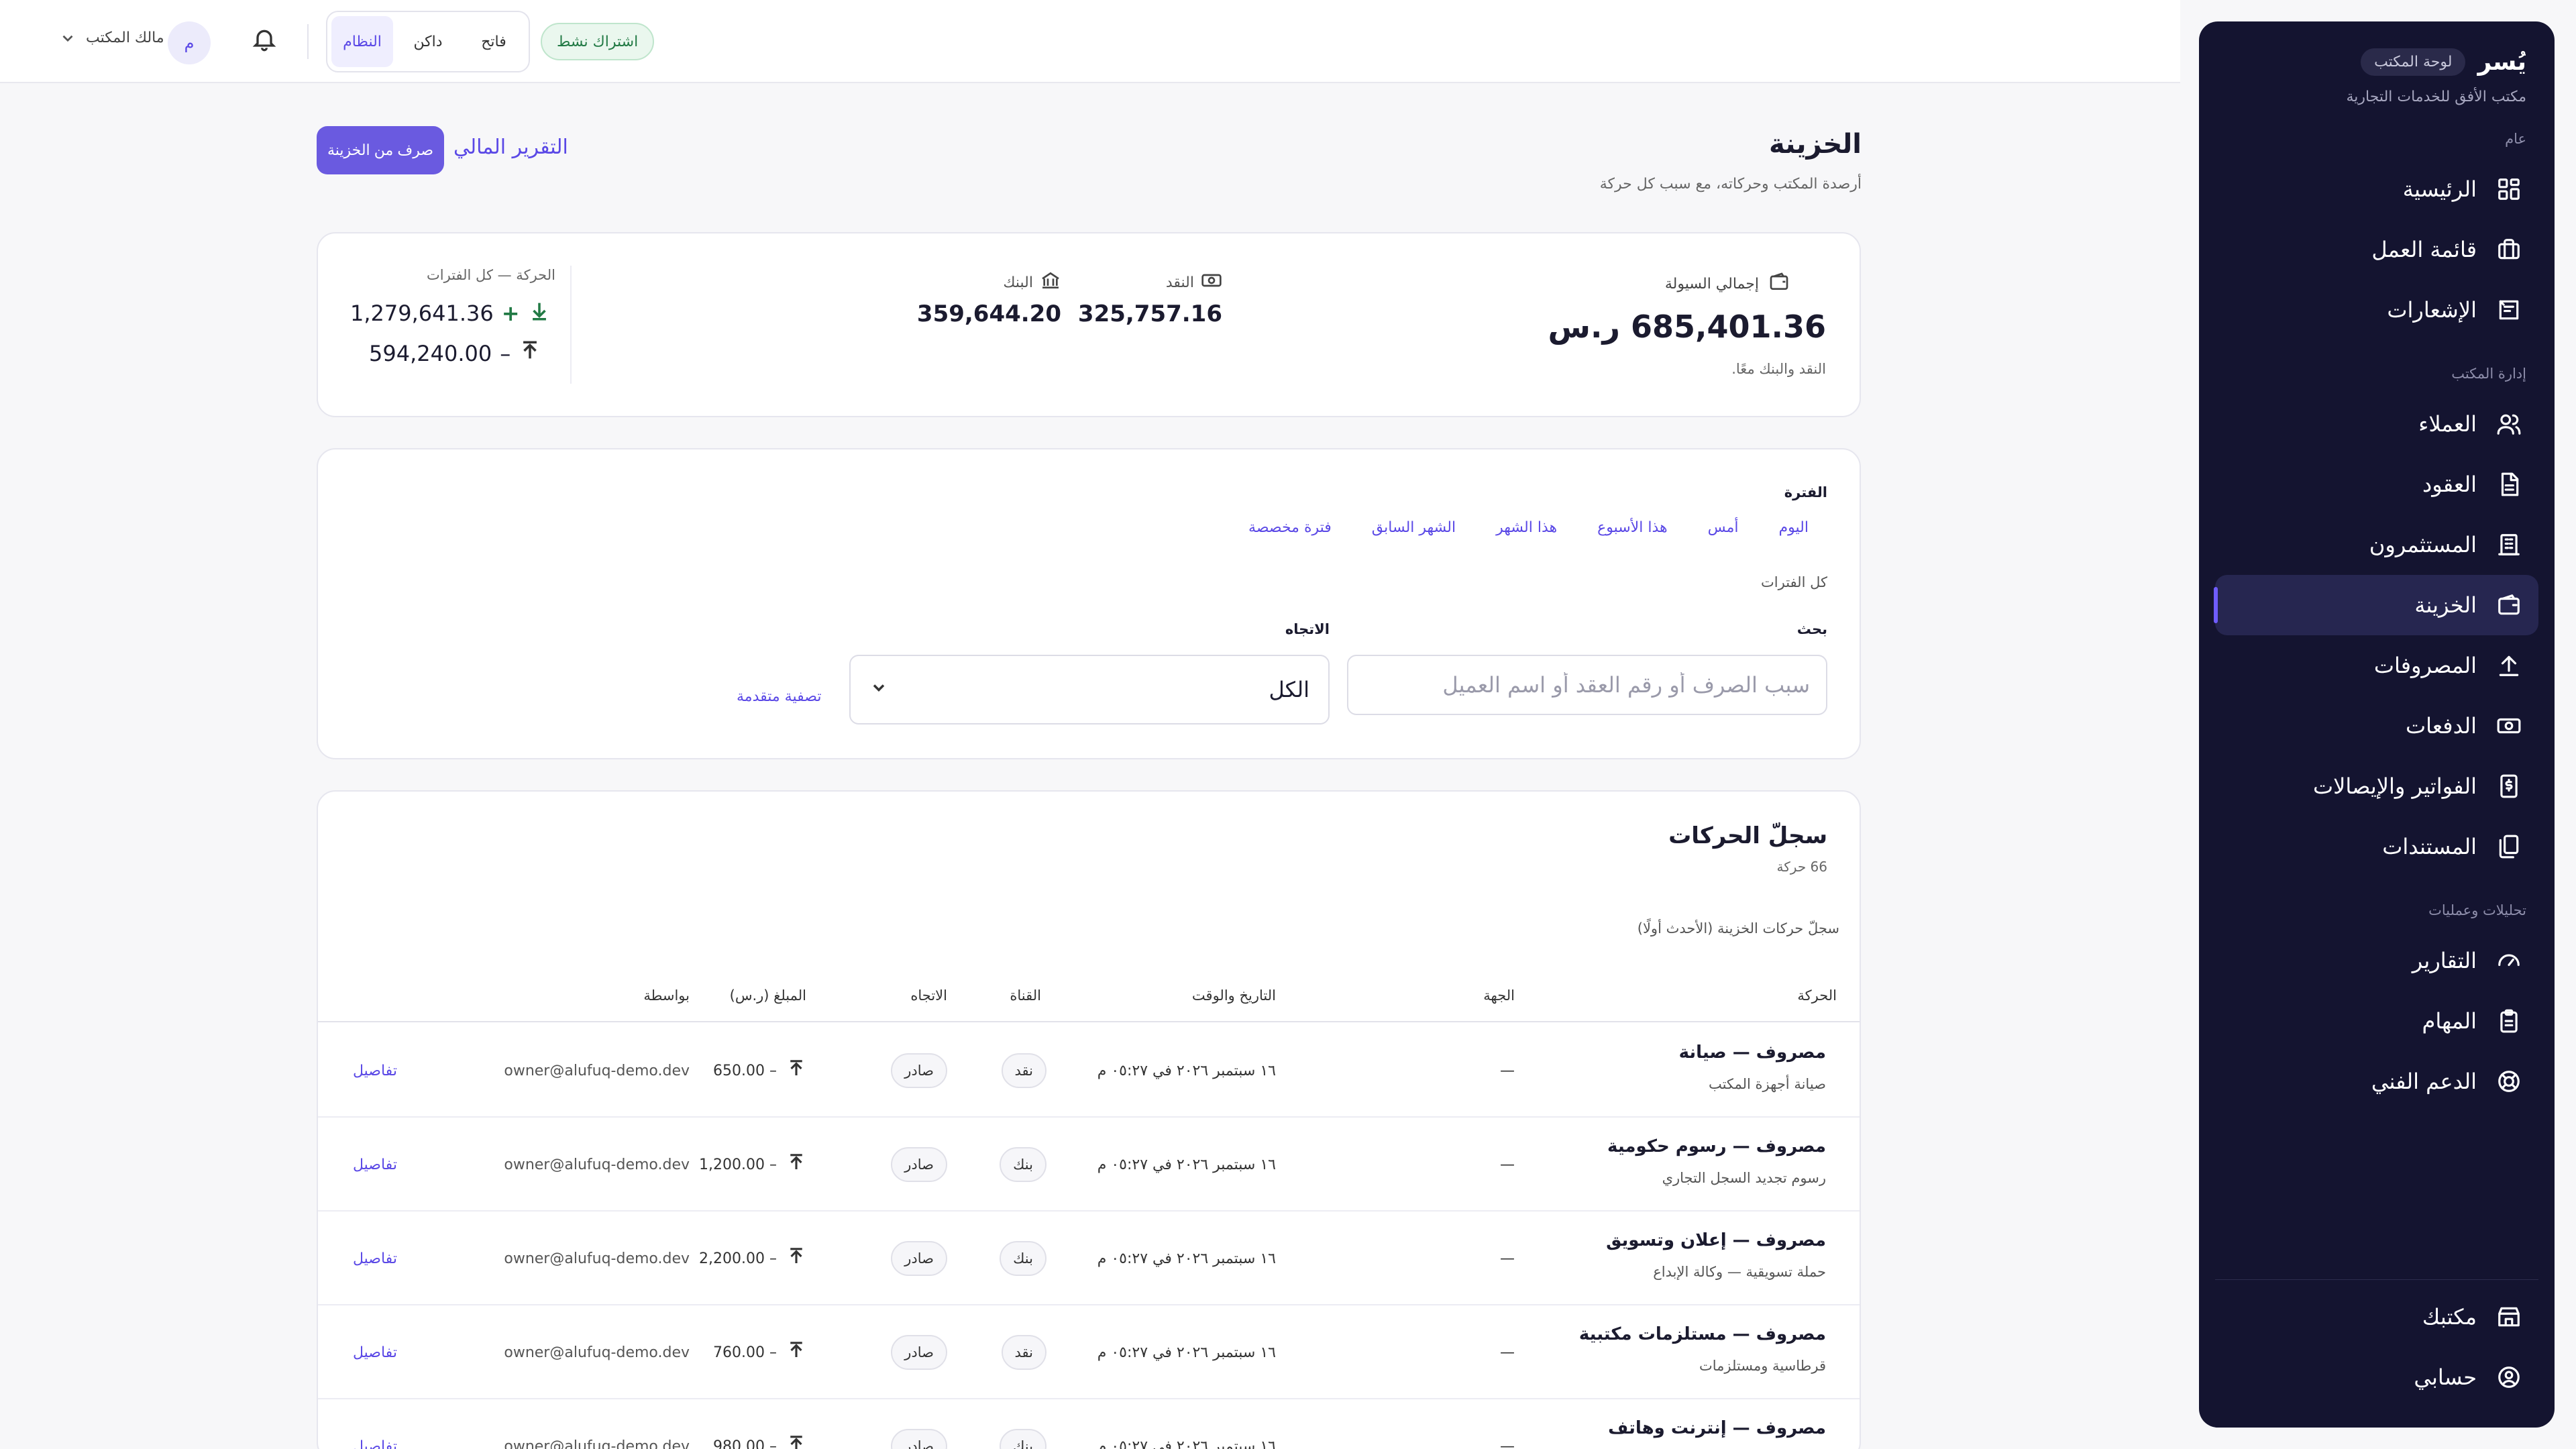  I want to click on period-this-month: هذا الشهر, so click(1526, 527).